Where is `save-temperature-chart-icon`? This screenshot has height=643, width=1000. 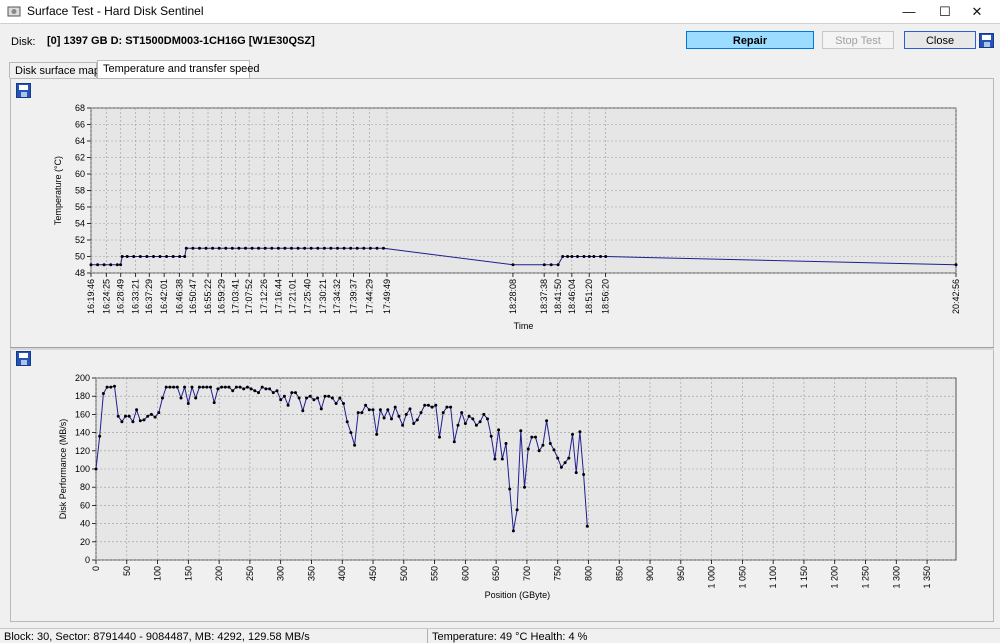 save-temperature-chart-icon is located at coordinates (23, 90).